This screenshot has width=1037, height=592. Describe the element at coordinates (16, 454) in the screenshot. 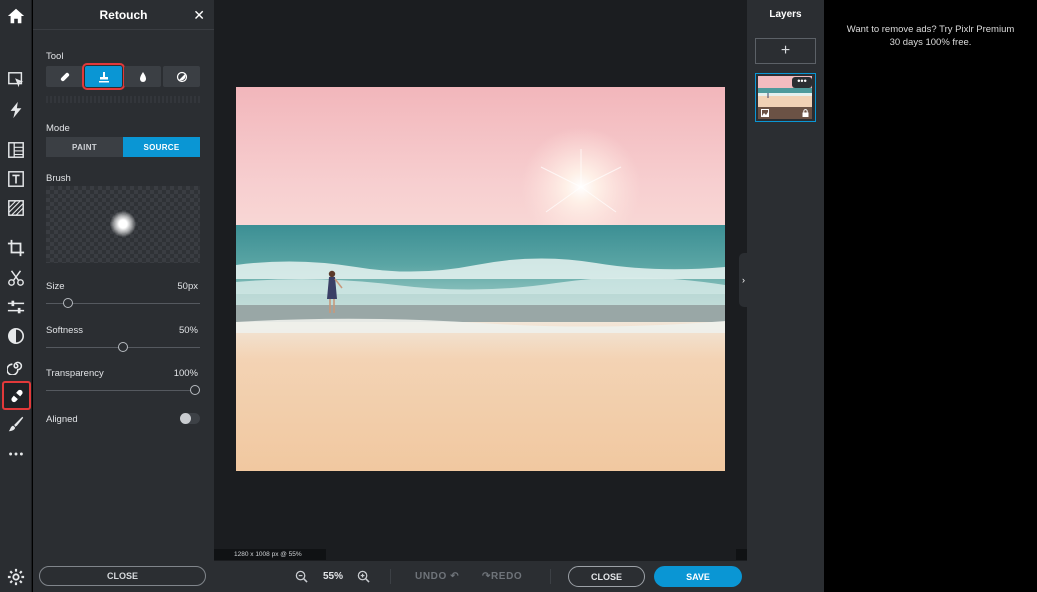

I see `more-tools-icon` at that location.